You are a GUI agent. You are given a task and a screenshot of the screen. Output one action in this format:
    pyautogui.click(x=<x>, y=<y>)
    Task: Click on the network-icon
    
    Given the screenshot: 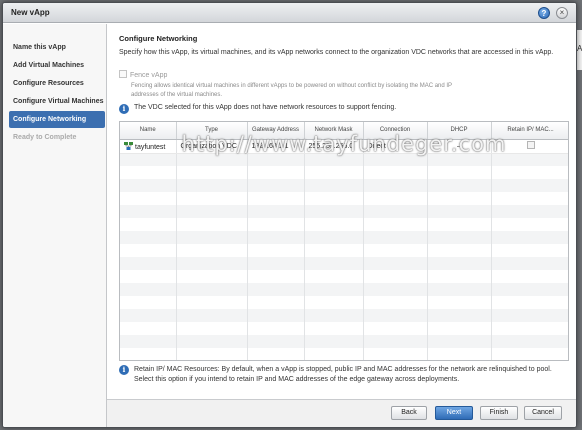 What is the action you would take?
    pyautogui.click(x=128, y=145)
    